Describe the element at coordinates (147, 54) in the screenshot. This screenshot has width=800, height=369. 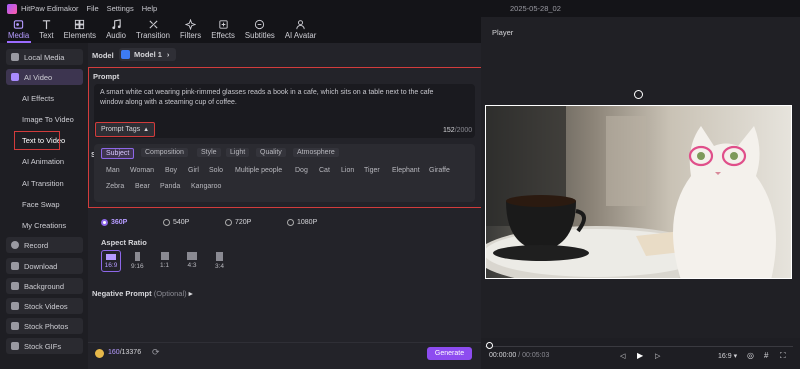
I see `model-selector: Model 1 ›` at that location.